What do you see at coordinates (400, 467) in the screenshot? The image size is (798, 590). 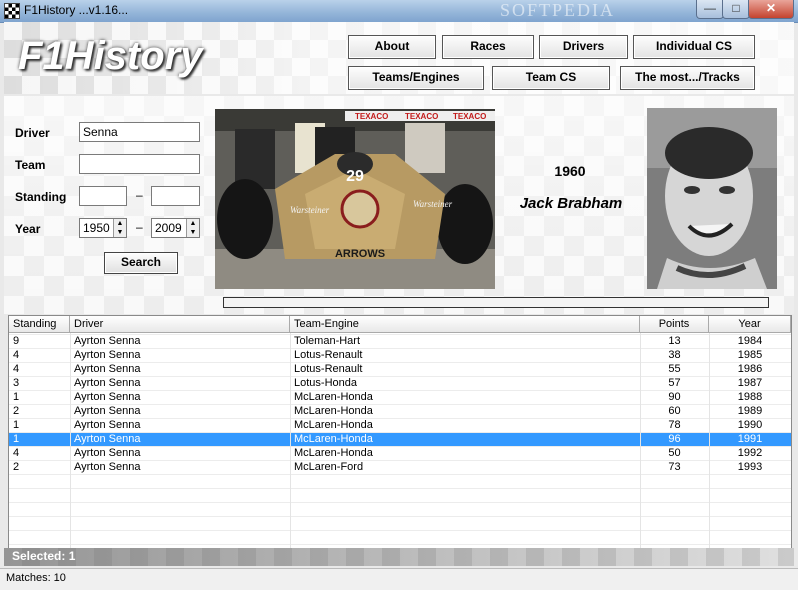 I see `table-row: 2 Ayrton Senna McLaren-Ford 73 1993` at bounding box center [400, 467].